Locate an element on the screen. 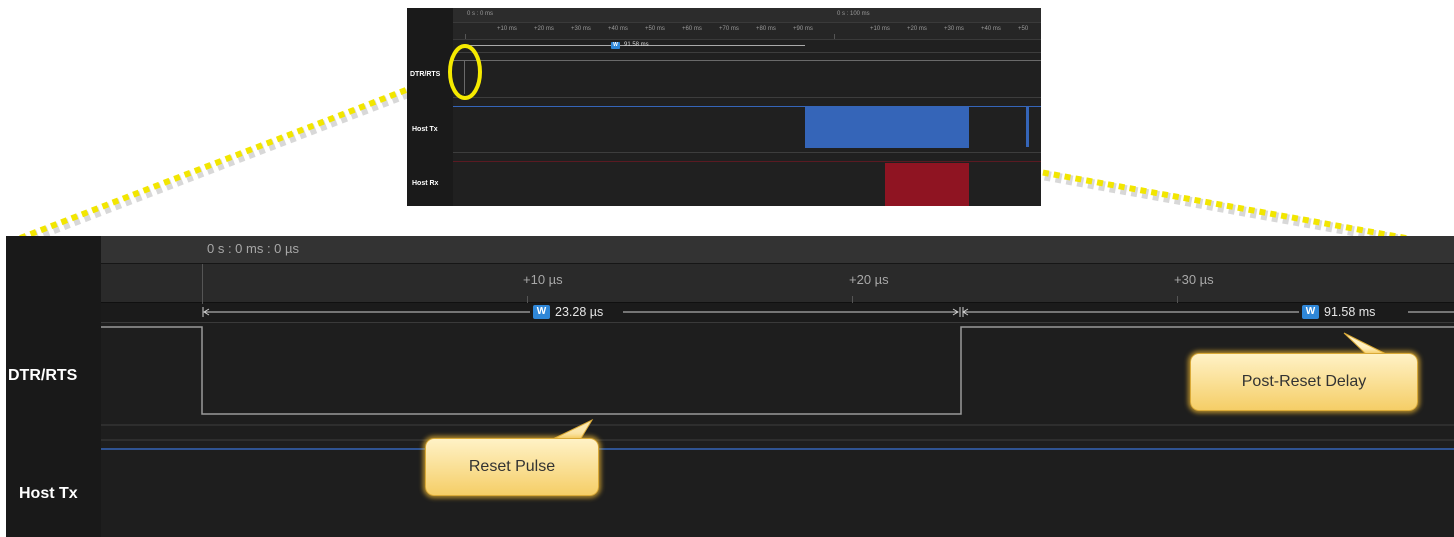 The image size is (1454, 537). reset-pulse-callout: Reset Pulse is located at coordinates (512, 467).